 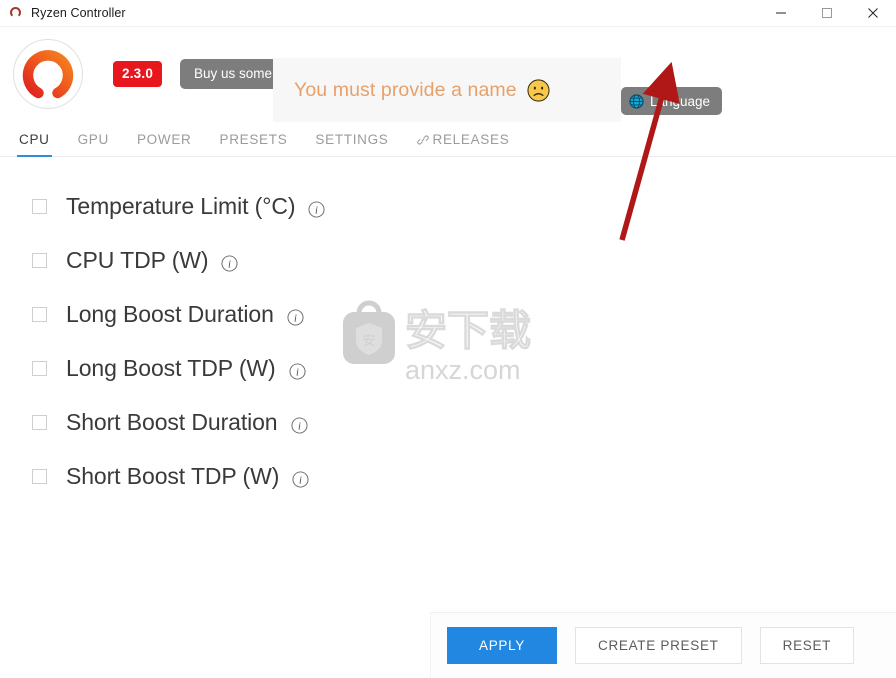 What do you see at coordinates (448, 260) in the screenshot?
I see `setting-row-cpu-tdp: CPU TDP (W) i` at bounding box center [448, 260].